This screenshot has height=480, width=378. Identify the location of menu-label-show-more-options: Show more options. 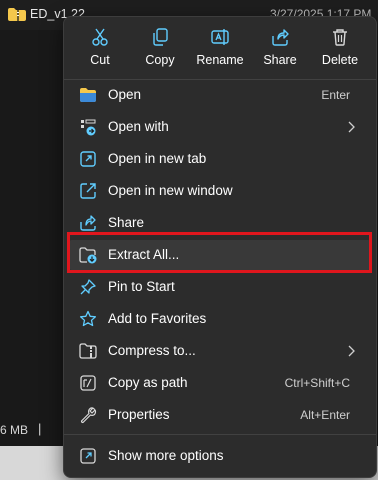
(166, 455).